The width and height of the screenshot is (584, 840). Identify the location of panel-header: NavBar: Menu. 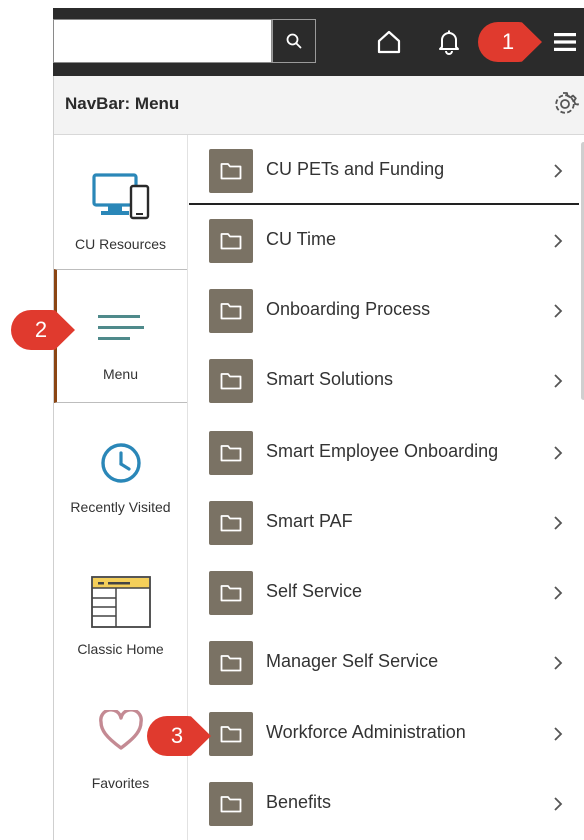
(319, 105).